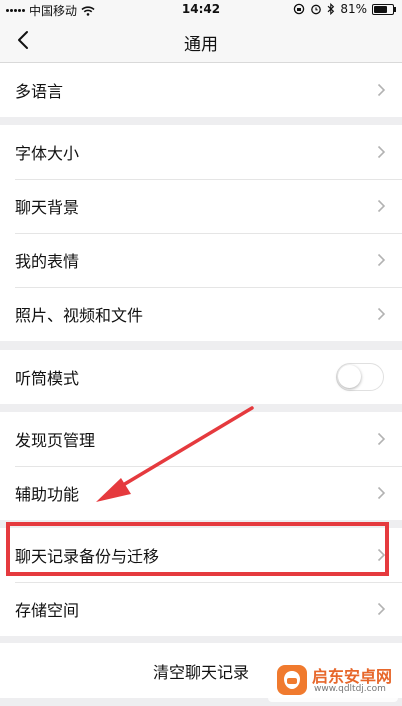  I want to click on watermark-url: www.qdltdj.com, so click(350, 689).